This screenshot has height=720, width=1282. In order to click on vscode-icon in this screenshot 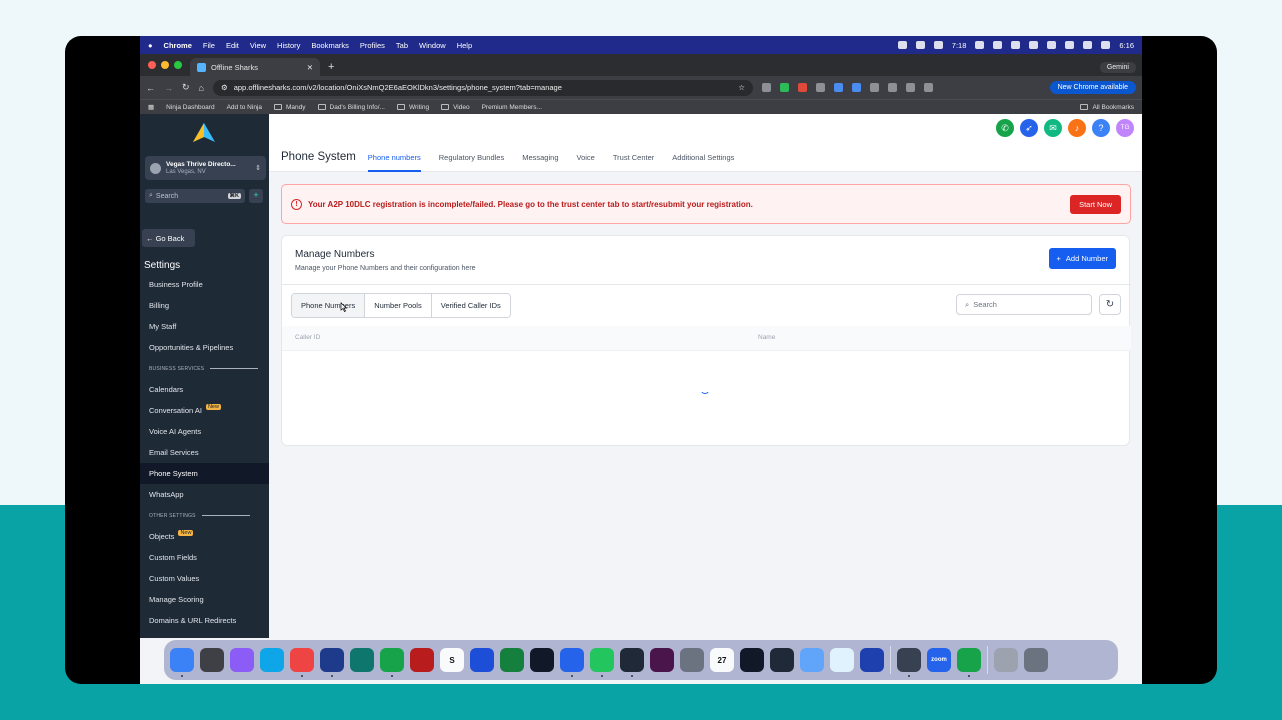, I will do `click(572, 662)`.